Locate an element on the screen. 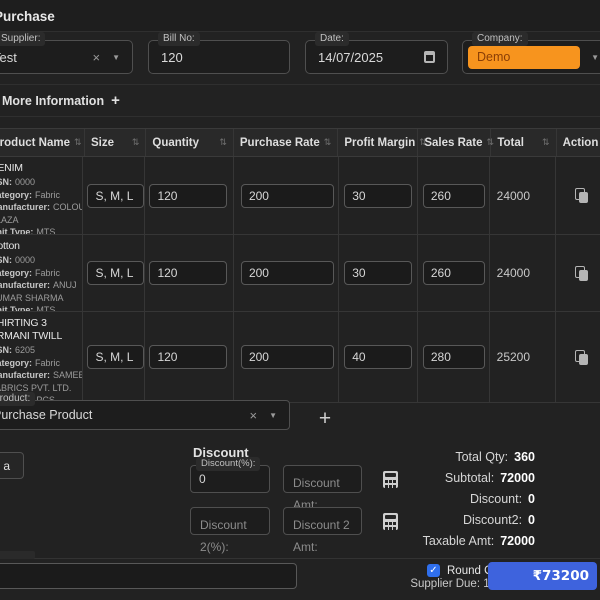 This screenshot has width=600, height=600. taxable-amt-line: Taxable Amt: 72000 is located at coordinates (478, 541).